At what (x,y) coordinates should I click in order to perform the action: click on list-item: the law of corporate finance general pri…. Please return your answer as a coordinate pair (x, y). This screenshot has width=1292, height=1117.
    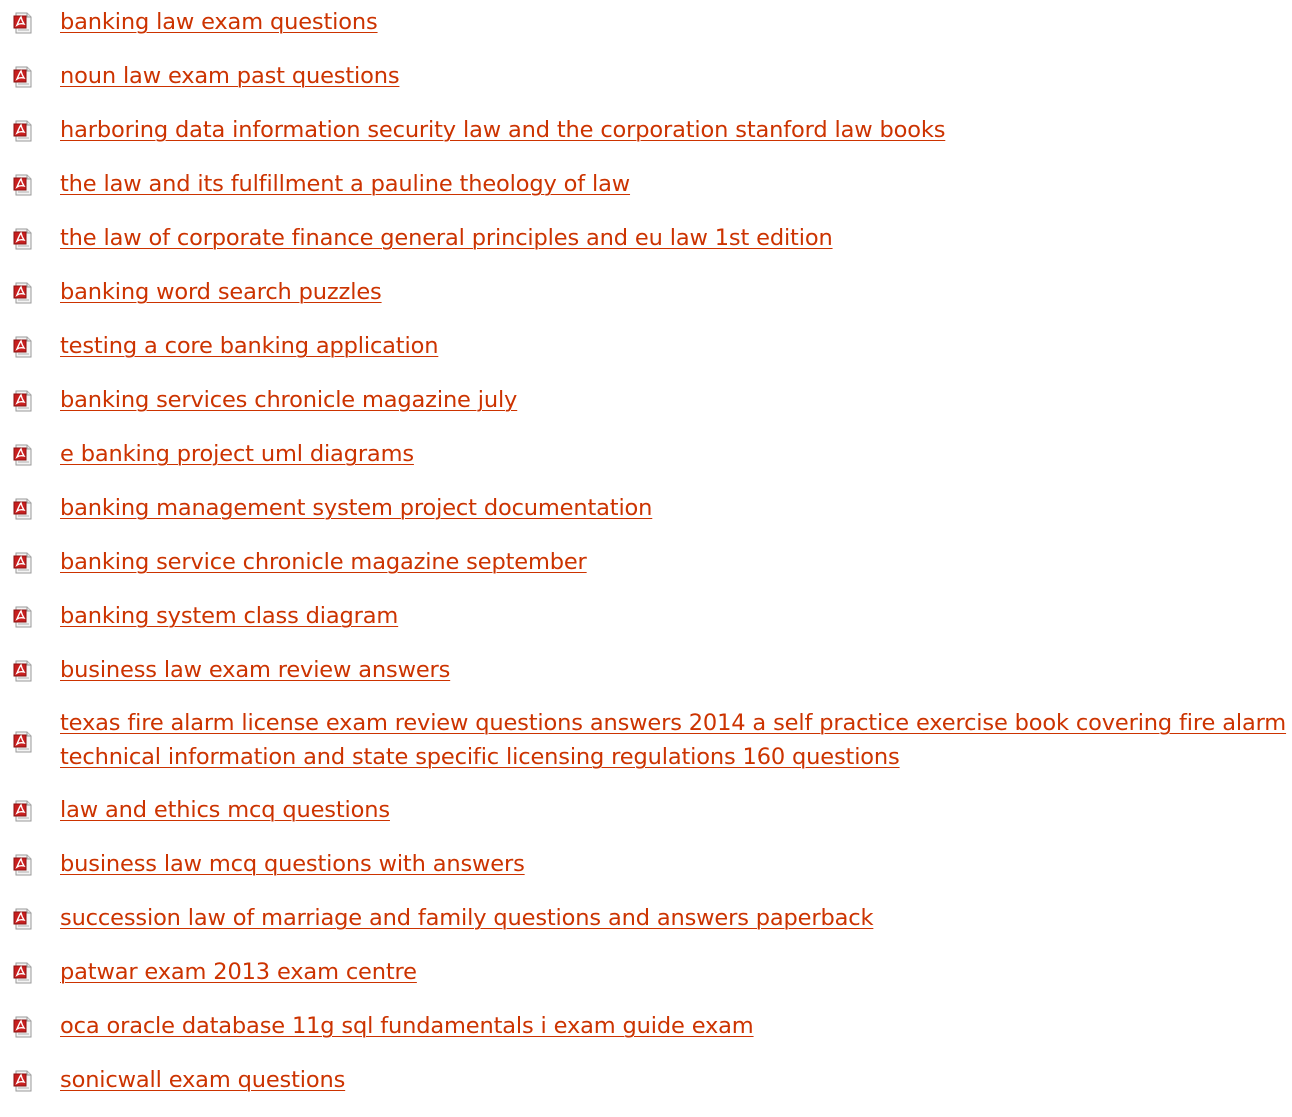
    Looking at the image, I should click on (650, 239).